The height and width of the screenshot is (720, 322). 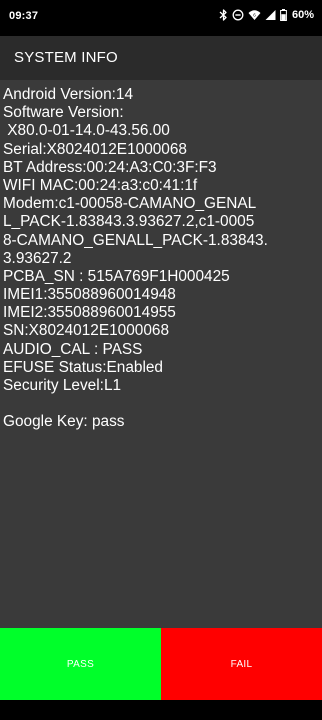 What do you see at coordinates (68, 94) in the screenshot?
I see `info-line: Android Version:14` at bounding box center [68, 94].